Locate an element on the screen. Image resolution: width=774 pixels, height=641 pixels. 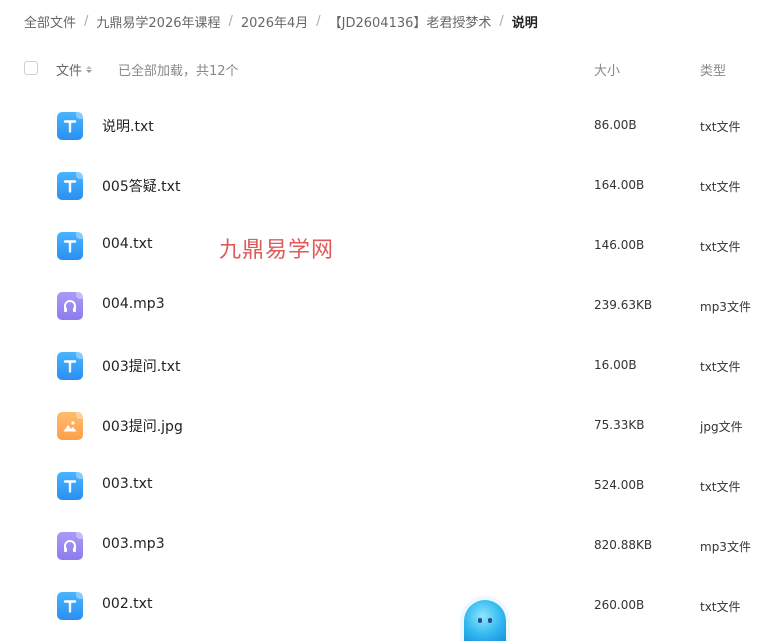
breadcrumb-item-month: 2026年4月 is located at coordinates (274, 21).